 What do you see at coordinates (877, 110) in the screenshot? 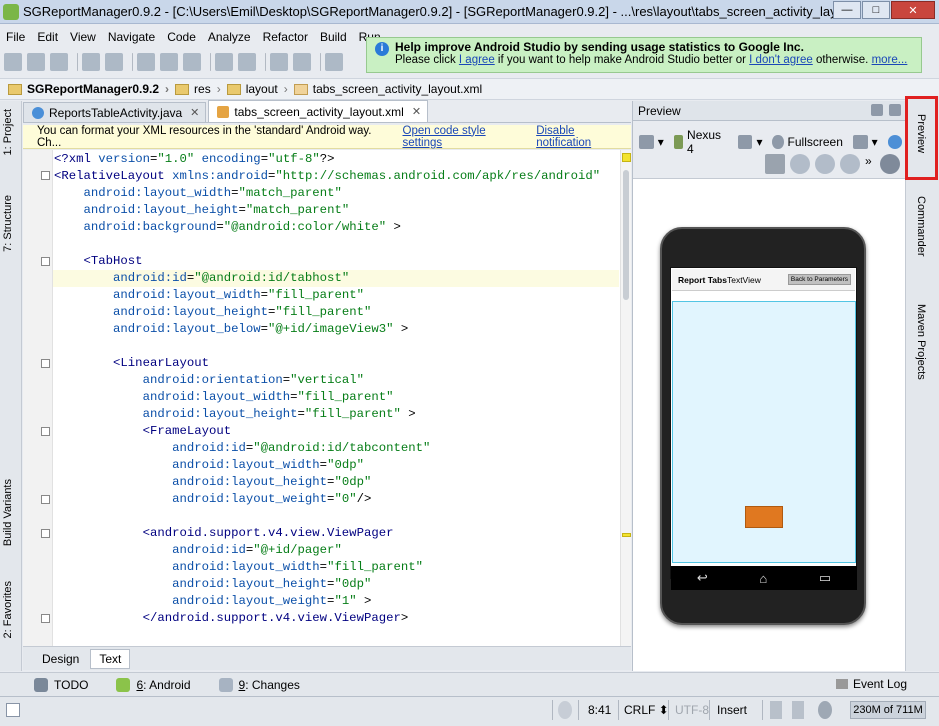
I see `gear-icon` at bounding box center [877, 110].